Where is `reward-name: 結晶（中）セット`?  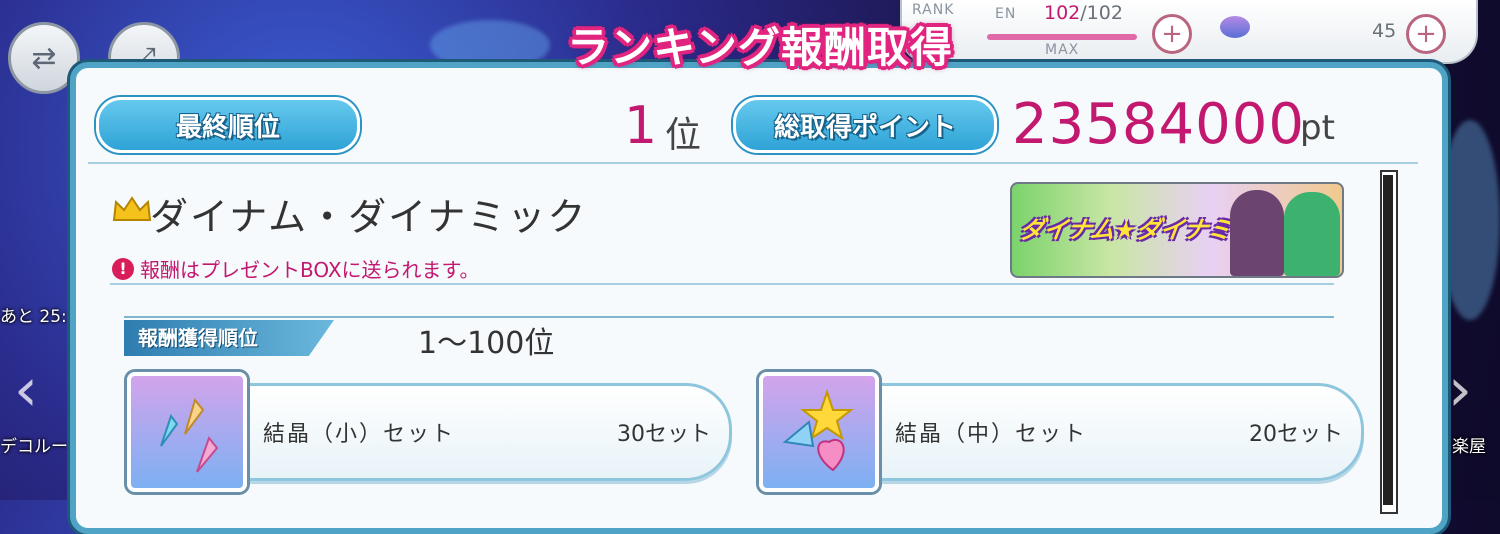 reward-name: 結晶（中）セット is located at coordinates (991, 434).